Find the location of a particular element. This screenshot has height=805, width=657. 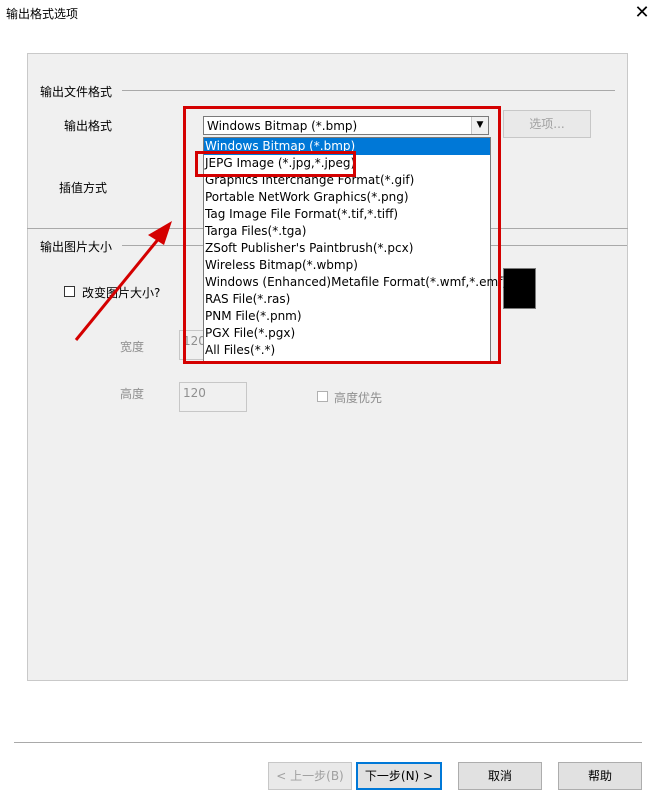

annotation-arrow-icon is located at coordinates (123, 281).